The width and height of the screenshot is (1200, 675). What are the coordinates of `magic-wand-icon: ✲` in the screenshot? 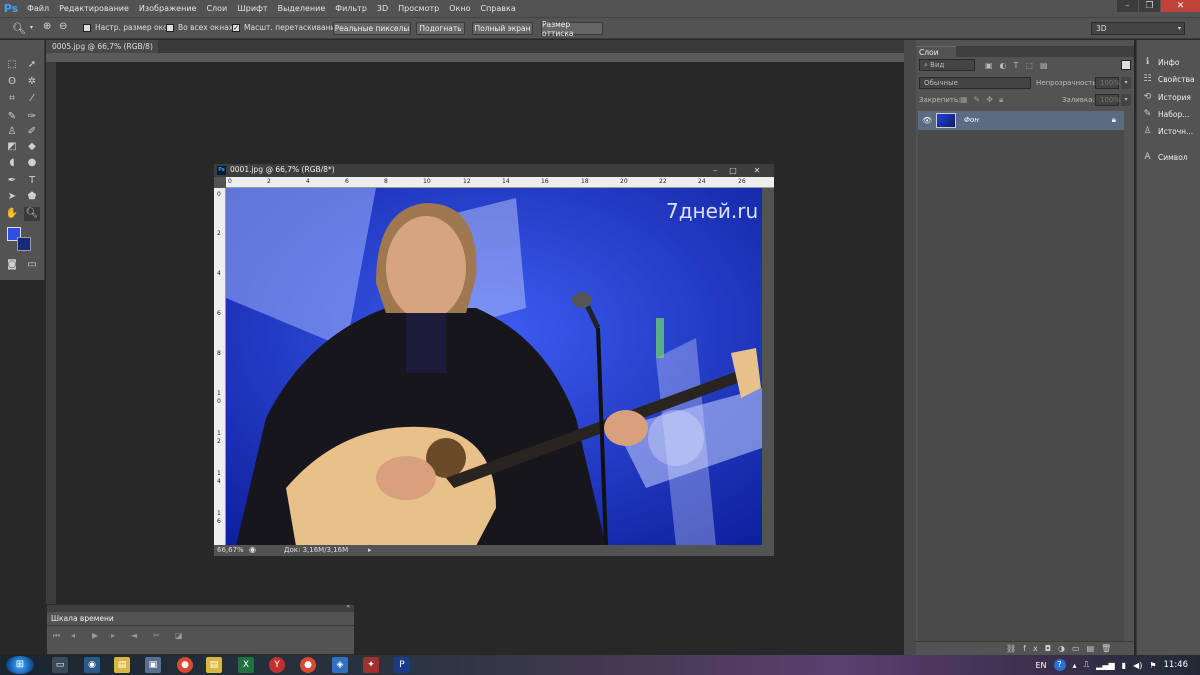 It's located at (32, 82).